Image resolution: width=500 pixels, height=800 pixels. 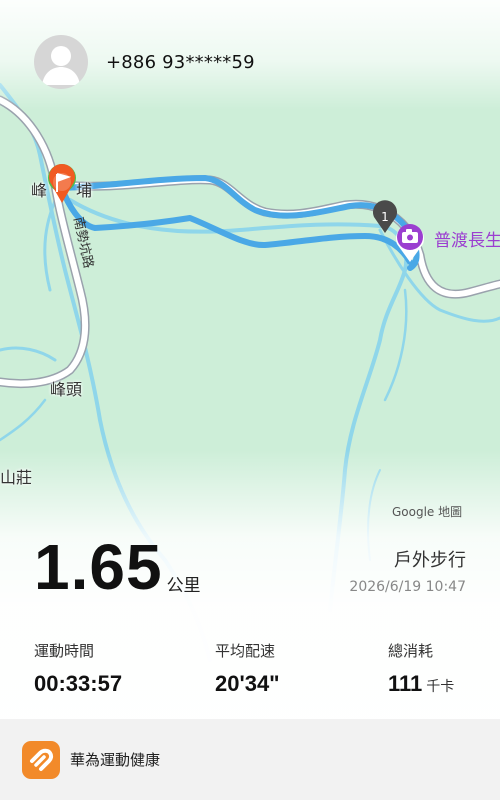 What do you see at coordinates (467, 241) in the screenshot?
I see `poi-label: 普渡長生` at bounding box center [467, 241].